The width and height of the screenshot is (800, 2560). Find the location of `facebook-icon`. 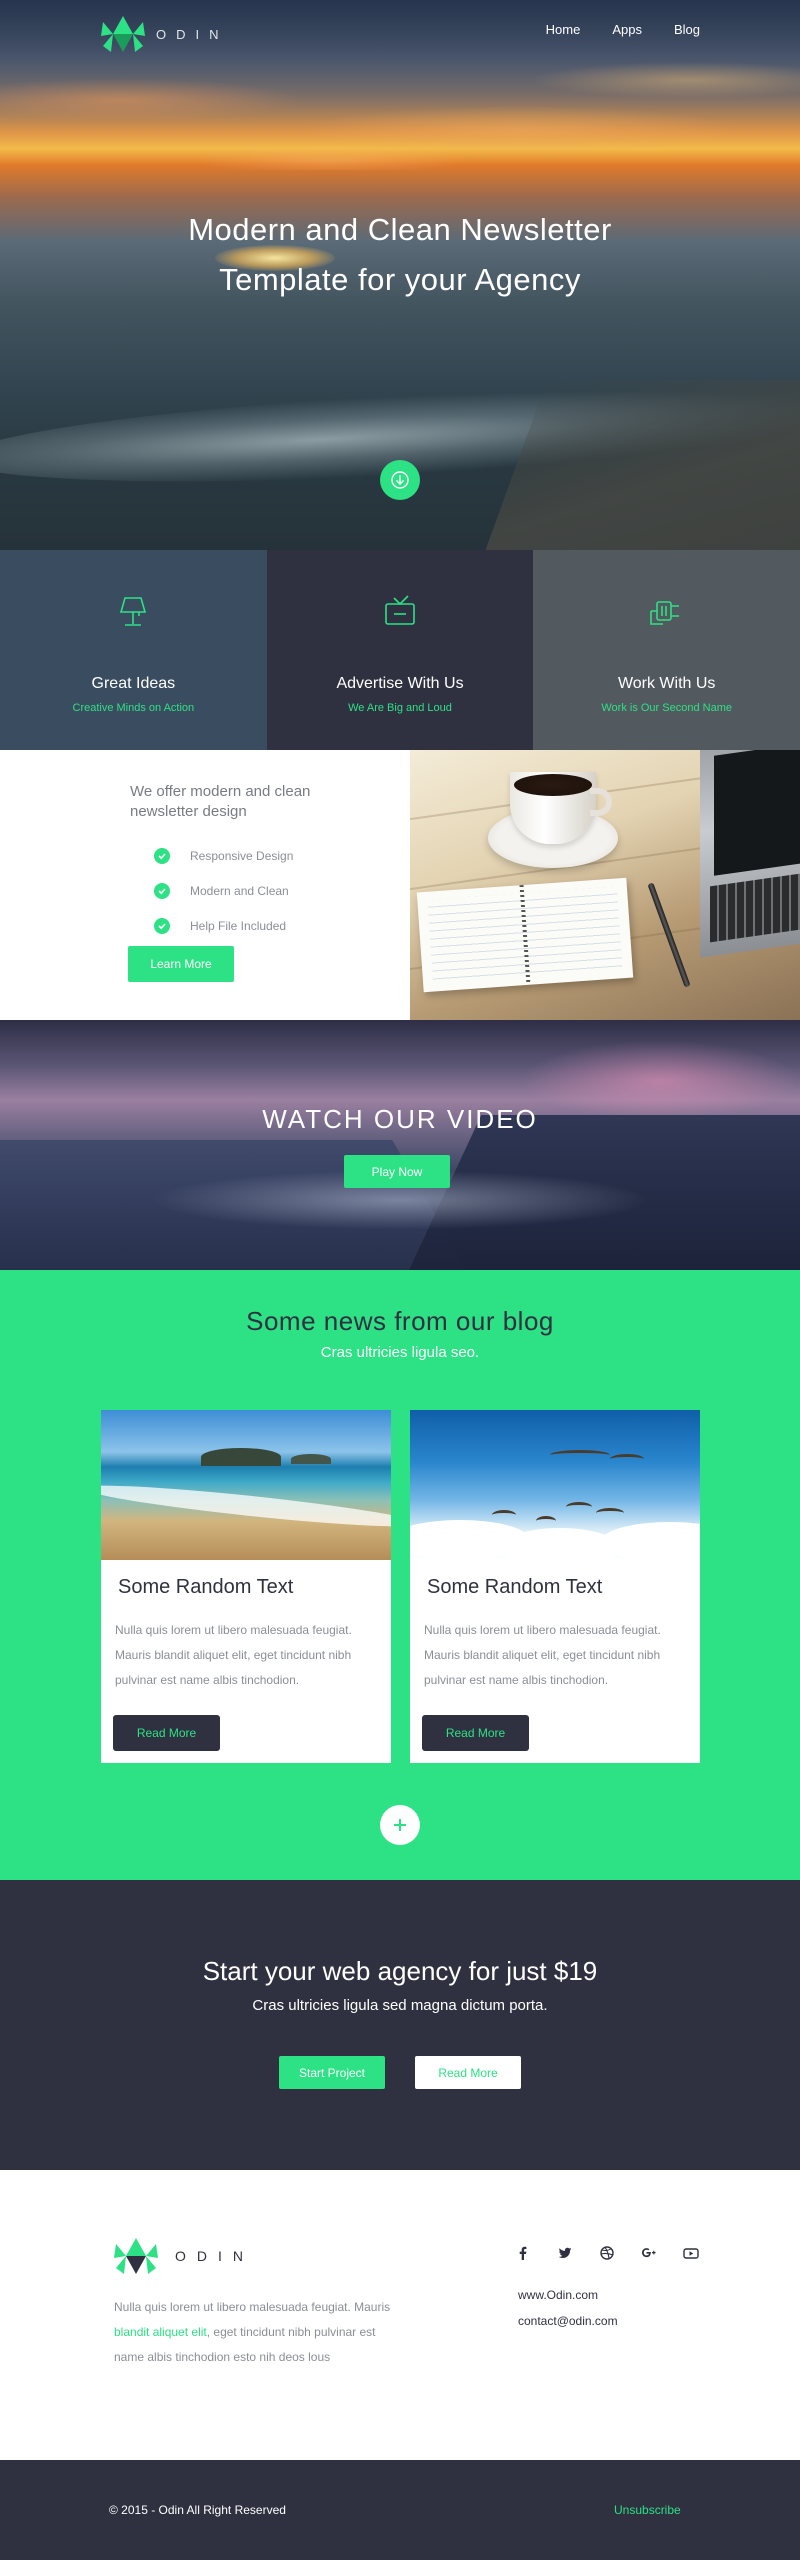

facebook-icon is located at coordinates (523, 2253).